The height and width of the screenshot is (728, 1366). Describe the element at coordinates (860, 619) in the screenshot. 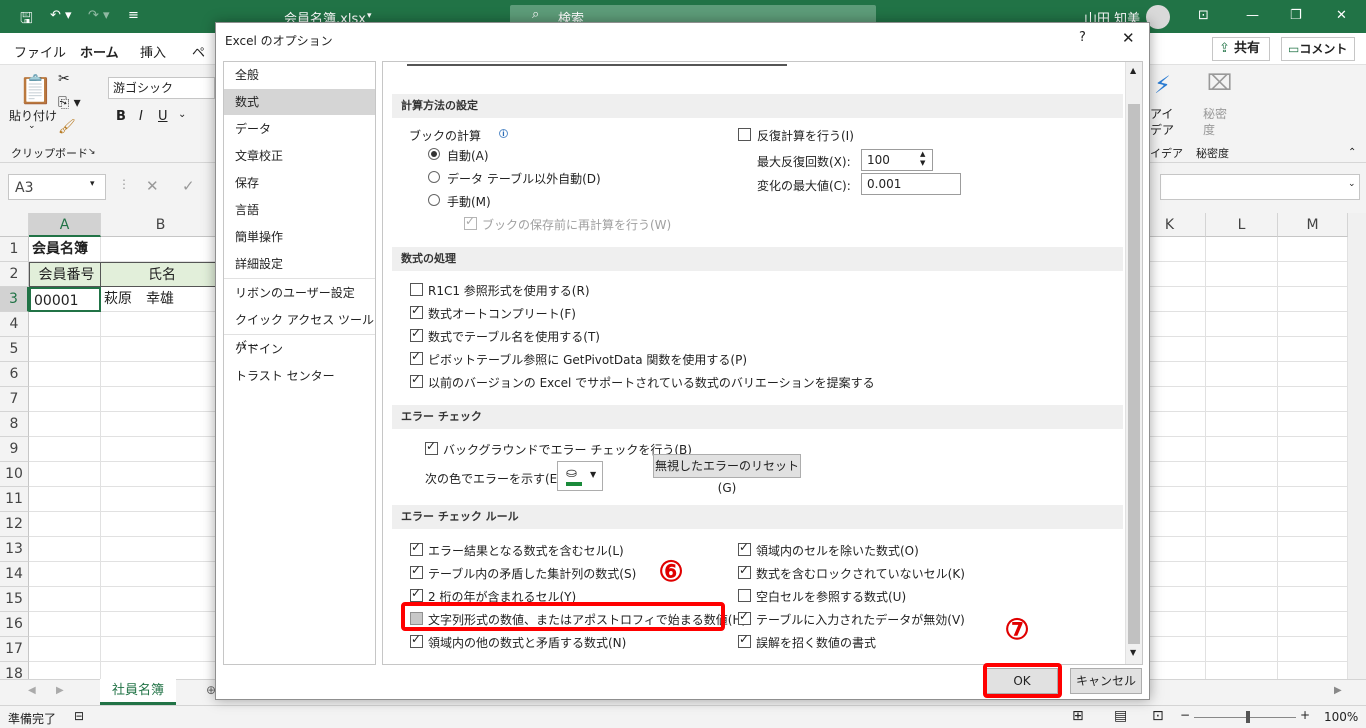

I see `error-rule-label: テーブルに入力されたデータが無効(V)` at that location.